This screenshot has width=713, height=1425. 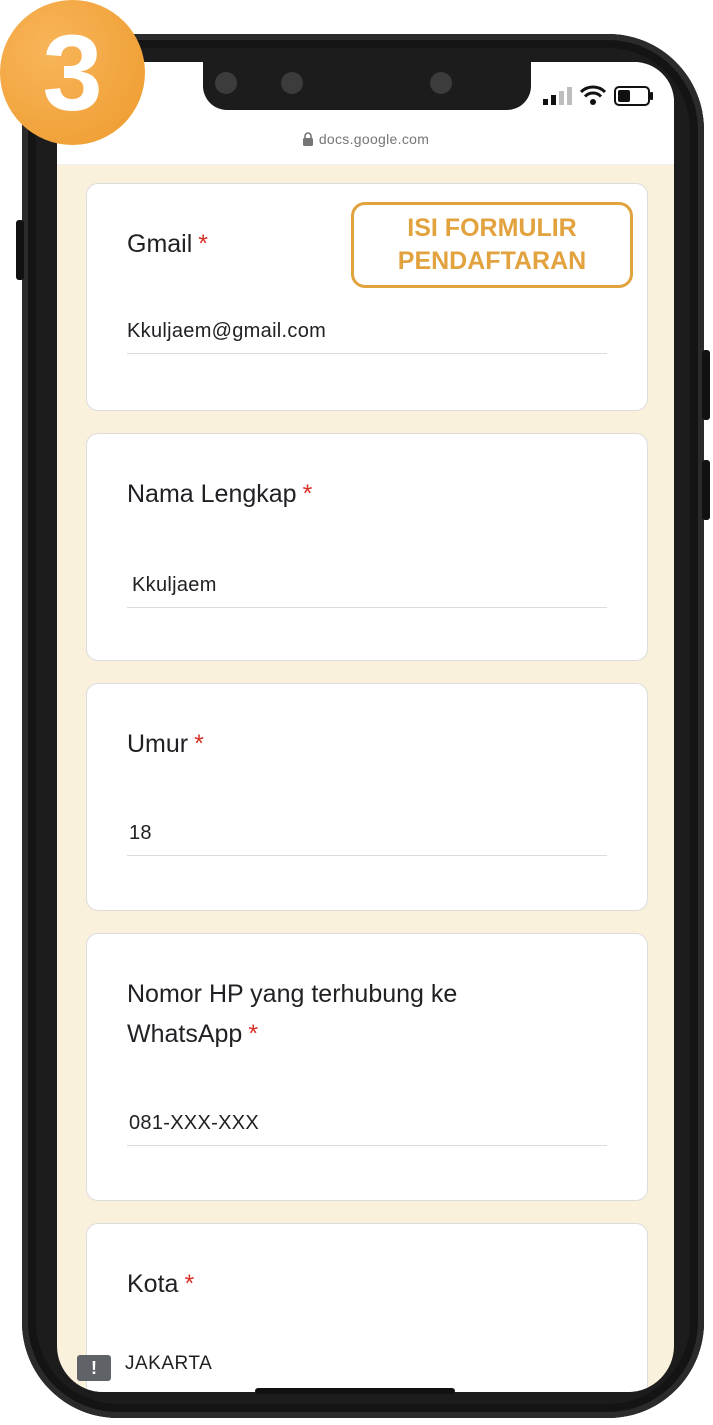 What do you see at coordinates (367, 337) in the screenshot?
I see `gmail-input: Kkuljaem@gmail.com` at bounding box center [367, 337].